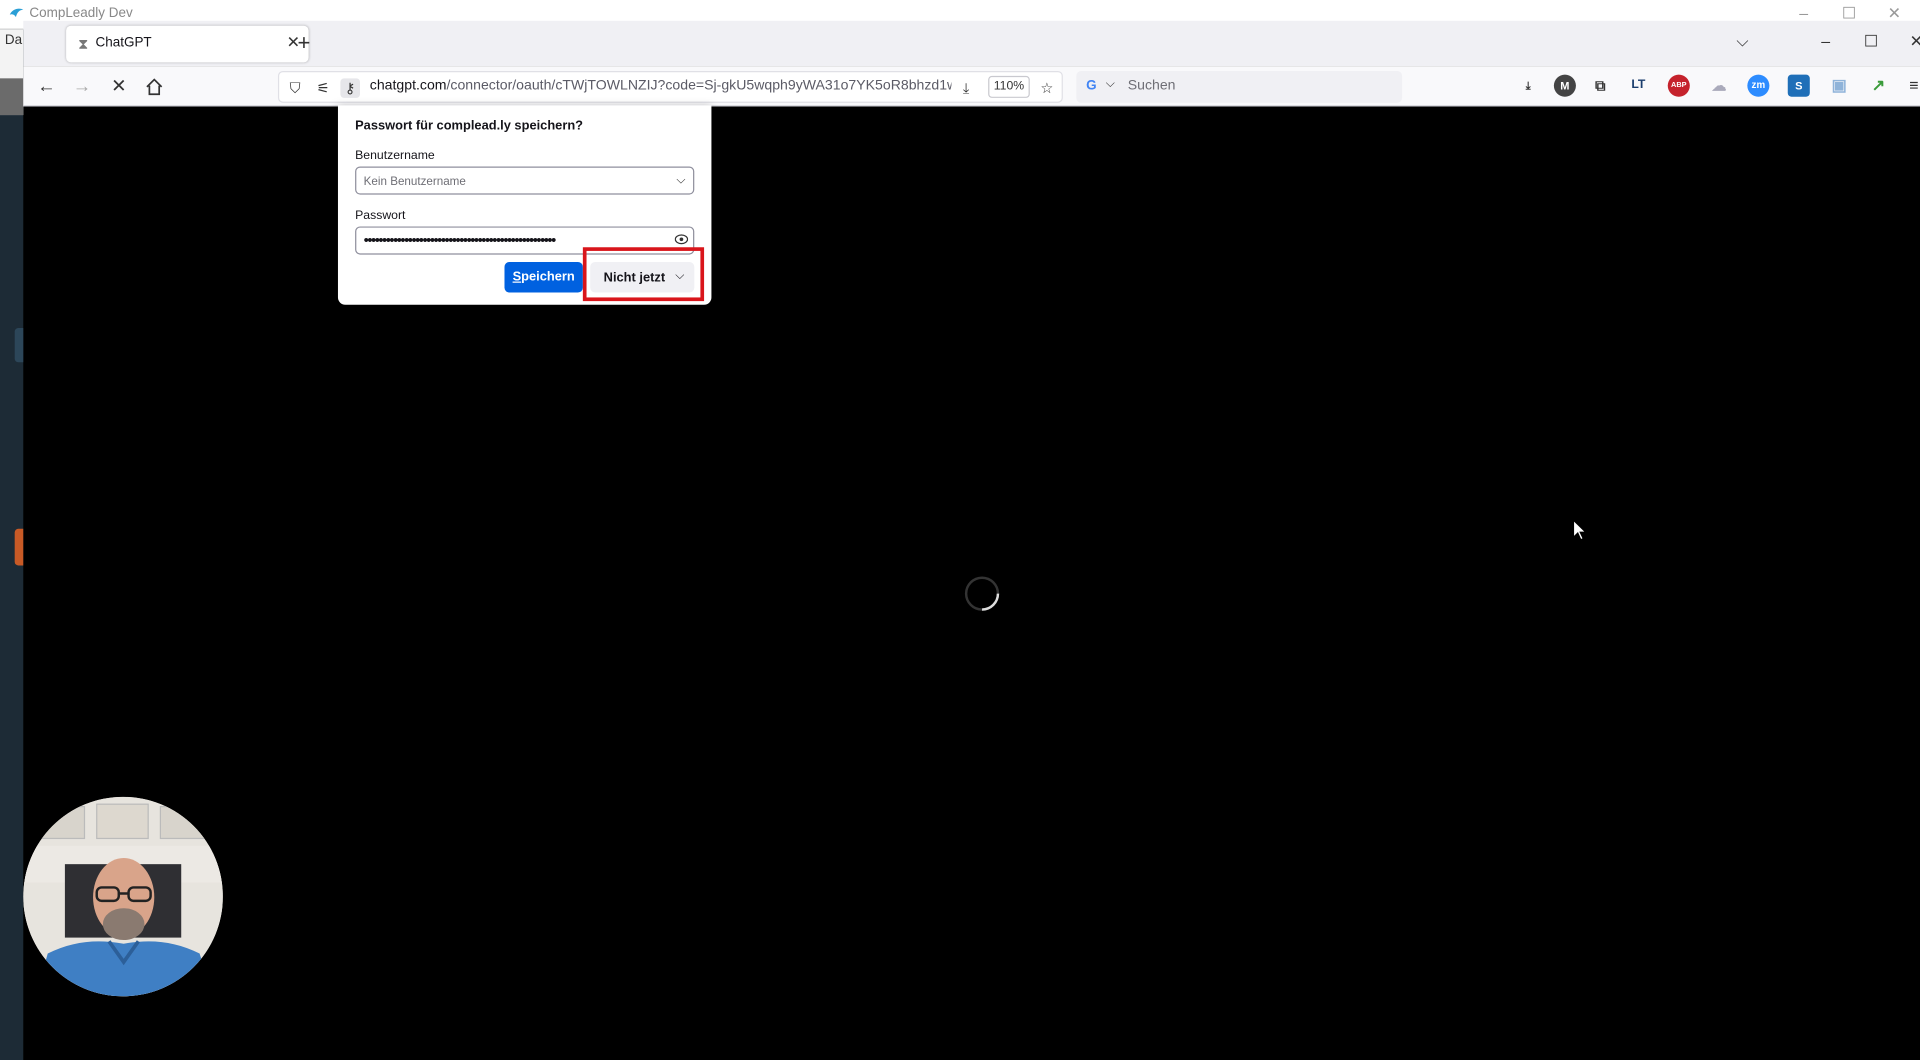 This screenshot has height=1060, width=1920. Describe the element at coordinates (1719, 86) in the screenshot. I see `extension-cloud-icon: ☁` at that location.